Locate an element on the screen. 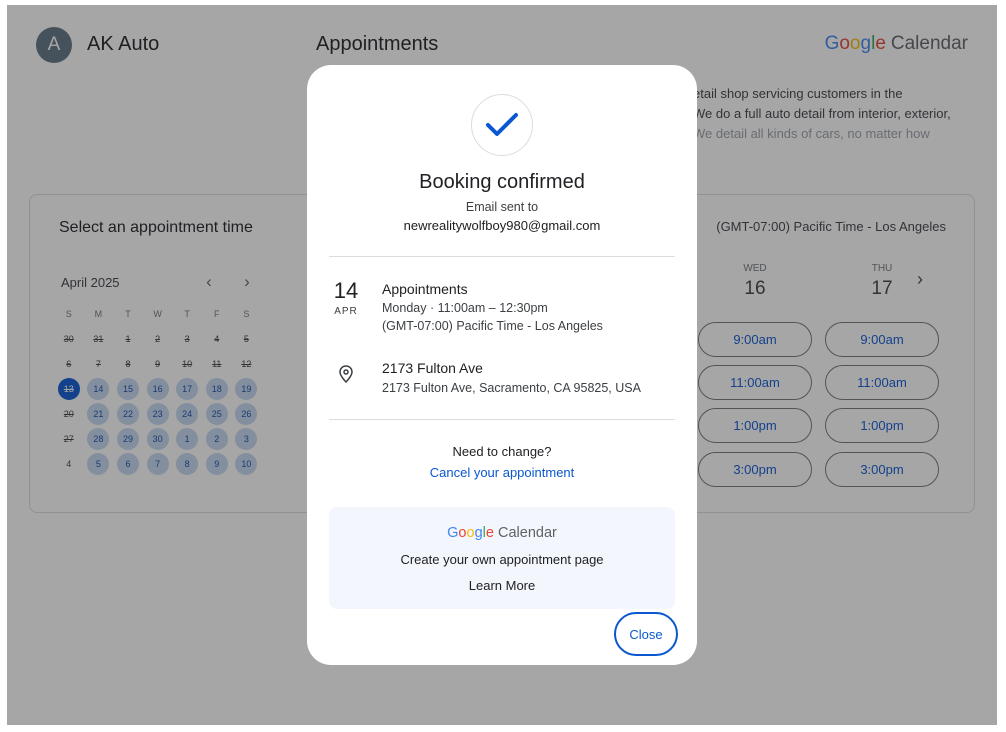  need-change-label: Need to change? is located at coordinates (502, 451).